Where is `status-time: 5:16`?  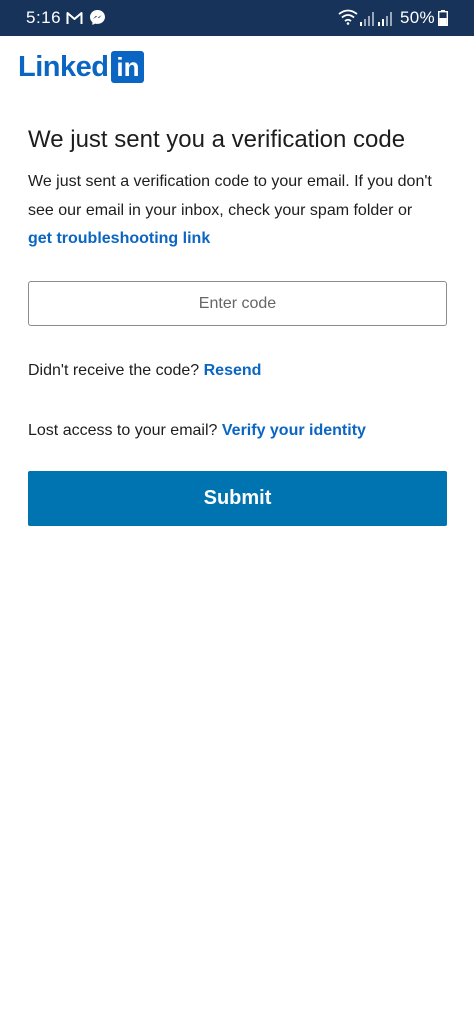 status-time: 5:16 is located at coordinates (44, 17).